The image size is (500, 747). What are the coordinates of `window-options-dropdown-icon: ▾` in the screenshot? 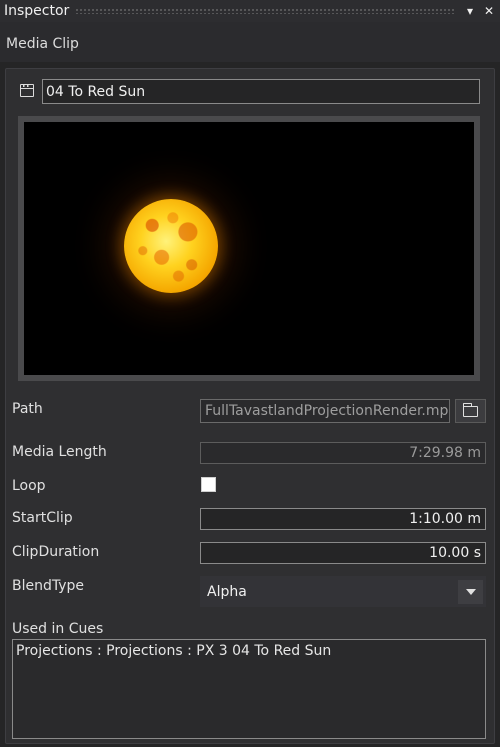 It's located at (470, 11).